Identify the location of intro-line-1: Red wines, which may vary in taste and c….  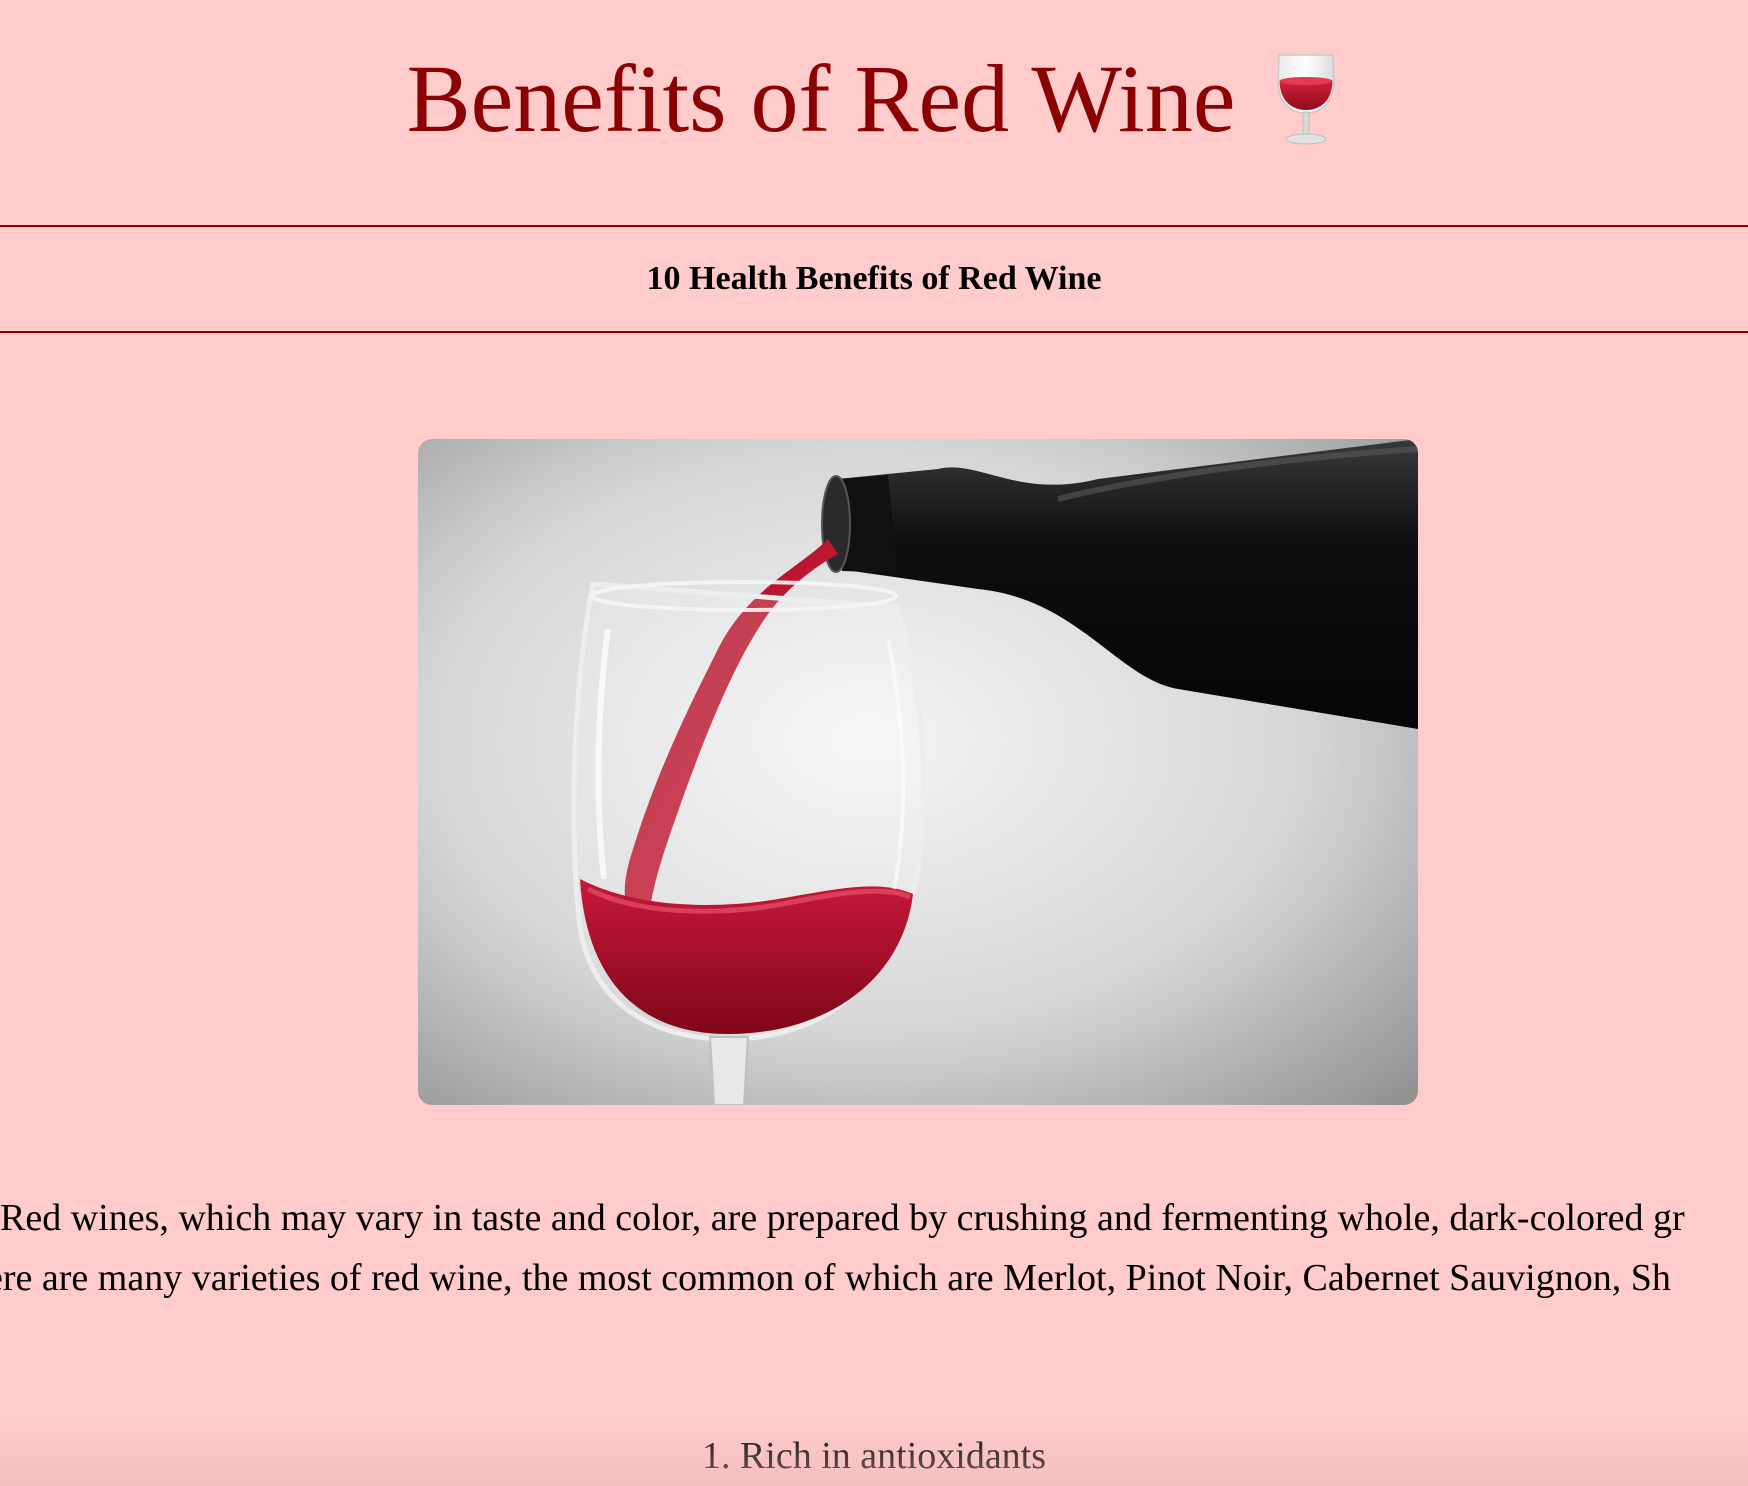
(842, 1218).